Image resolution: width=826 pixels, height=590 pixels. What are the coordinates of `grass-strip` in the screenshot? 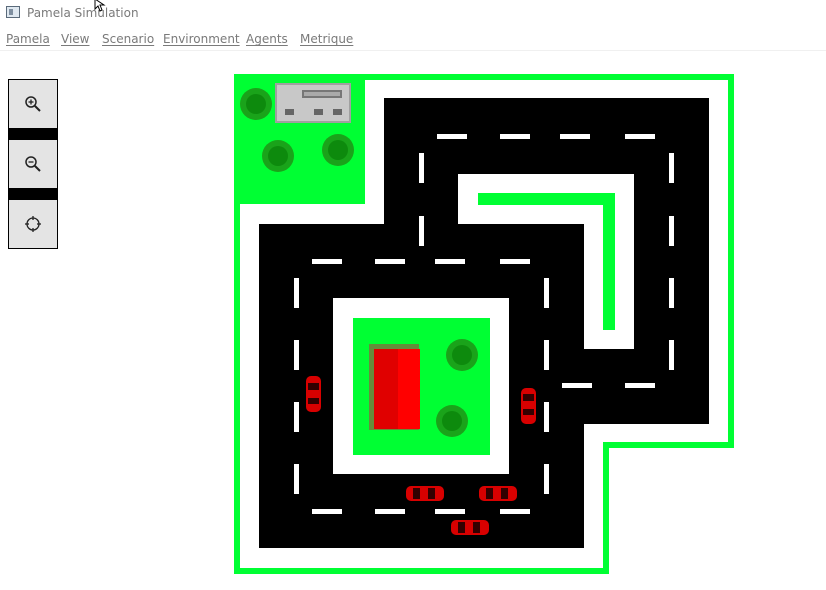 It's located at (546, 261).